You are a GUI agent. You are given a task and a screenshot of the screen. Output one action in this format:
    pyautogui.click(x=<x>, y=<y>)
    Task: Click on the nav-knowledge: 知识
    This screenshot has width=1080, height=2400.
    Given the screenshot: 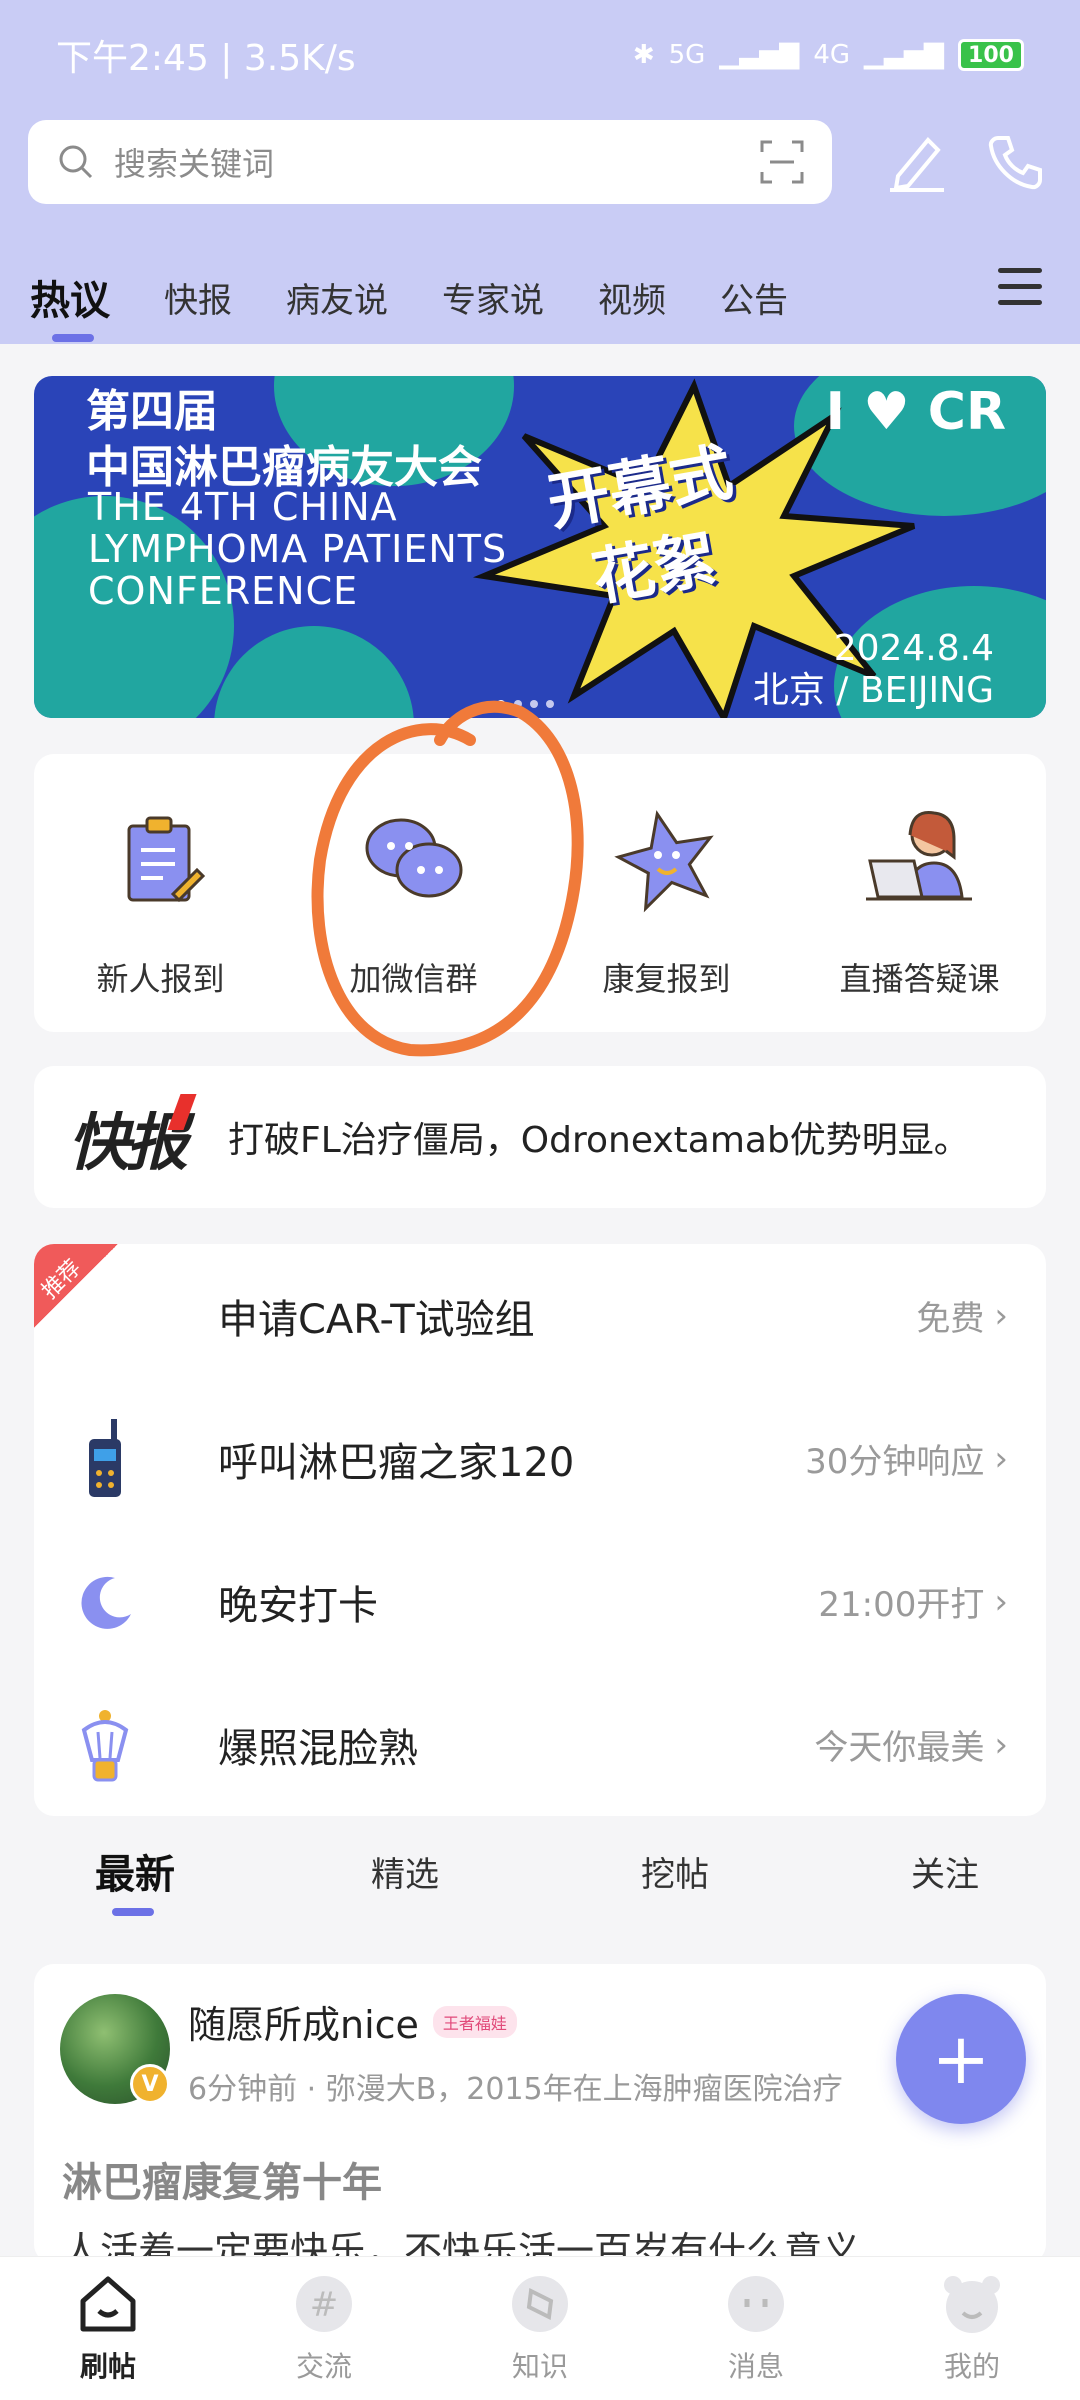 What is the action you would take?
    pyautogui.click(x=540, y=2328)
    